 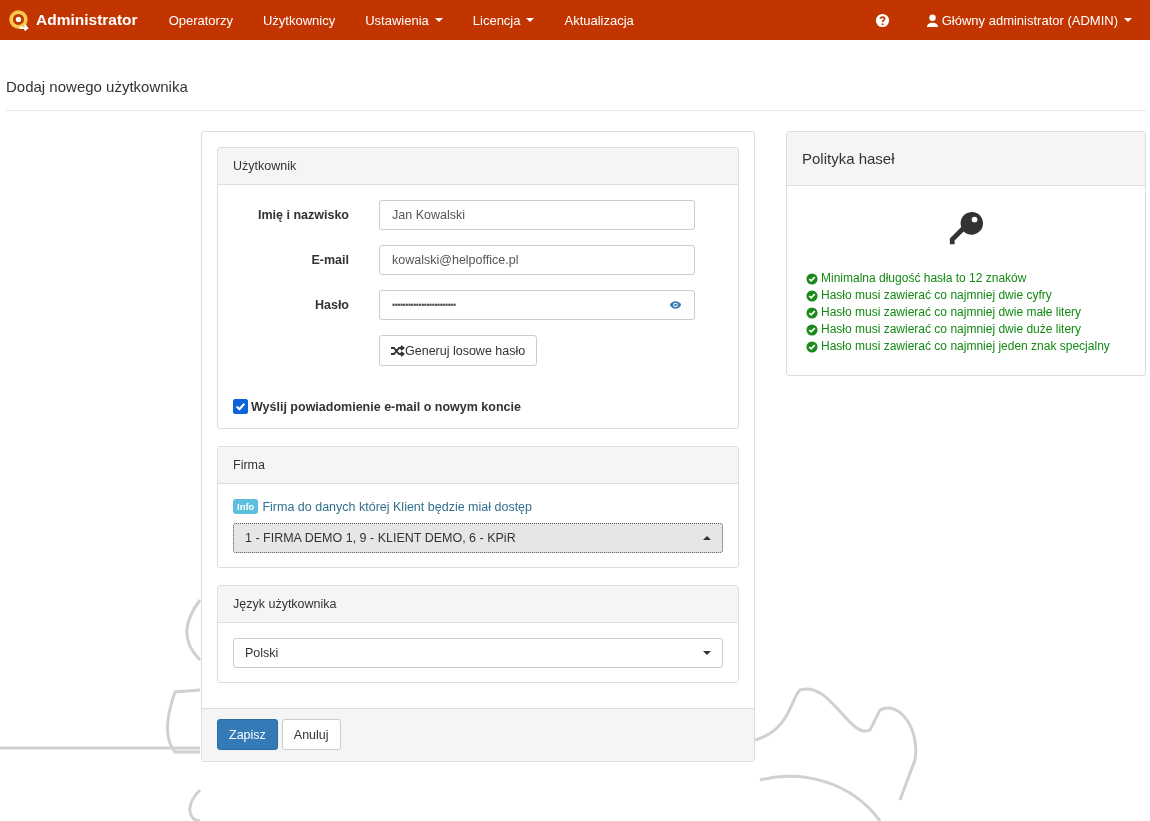 I want to click on brand-link: Administrator, so click(x=77, y=20).